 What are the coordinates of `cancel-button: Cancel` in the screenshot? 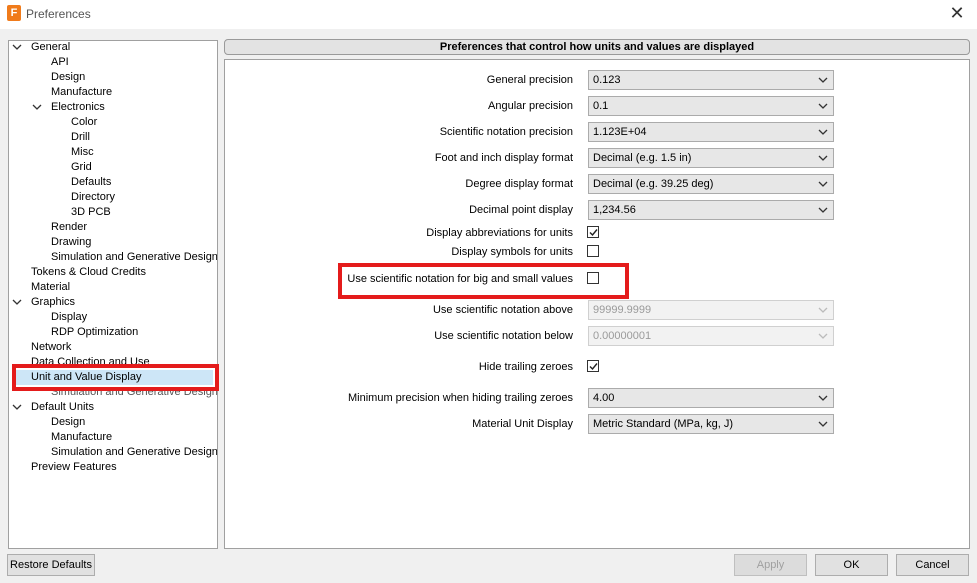 It's located at (932, 565).